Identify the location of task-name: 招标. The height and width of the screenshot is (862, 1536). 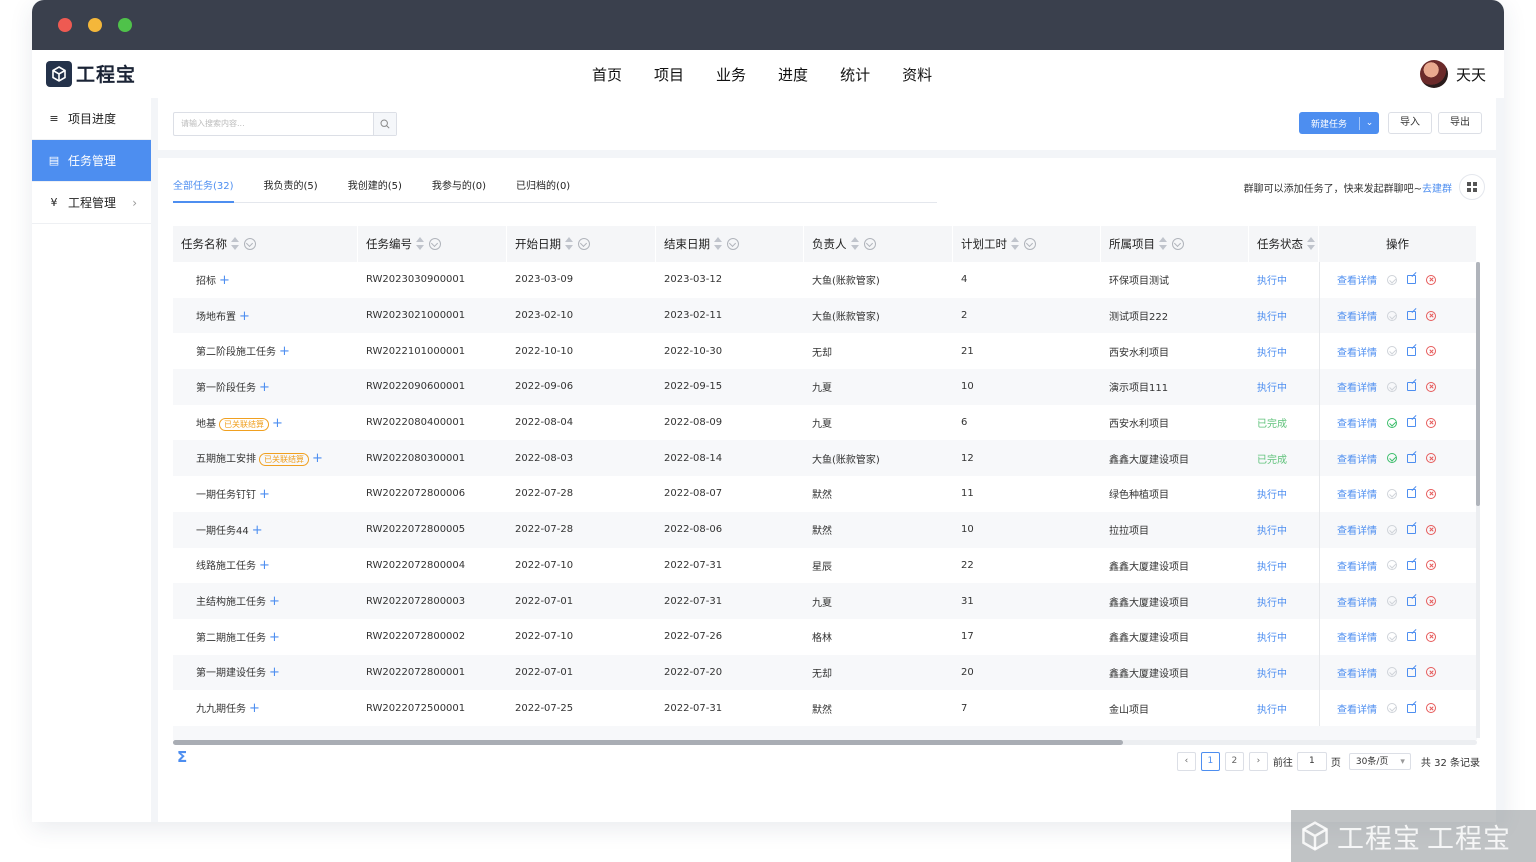
(206, 281).